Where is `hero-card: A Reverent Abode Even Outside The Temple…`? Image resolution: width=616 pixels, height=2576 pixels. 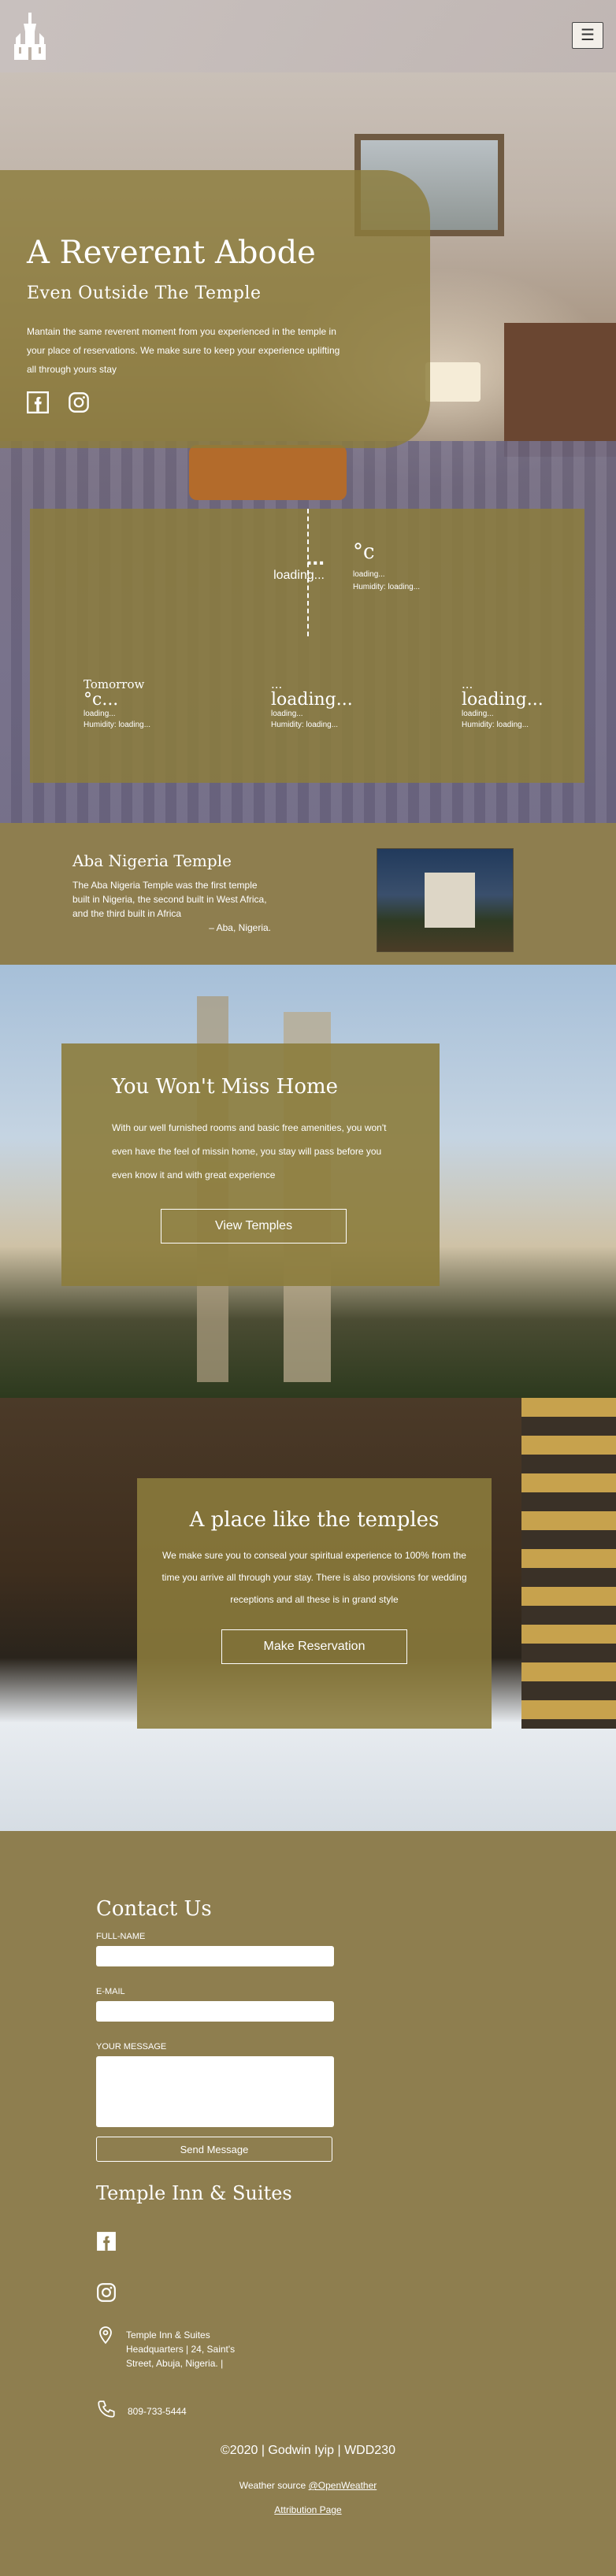 hero-card: A Reverent Abode Even Outside The Temple… is located at coordinates (215, 309).